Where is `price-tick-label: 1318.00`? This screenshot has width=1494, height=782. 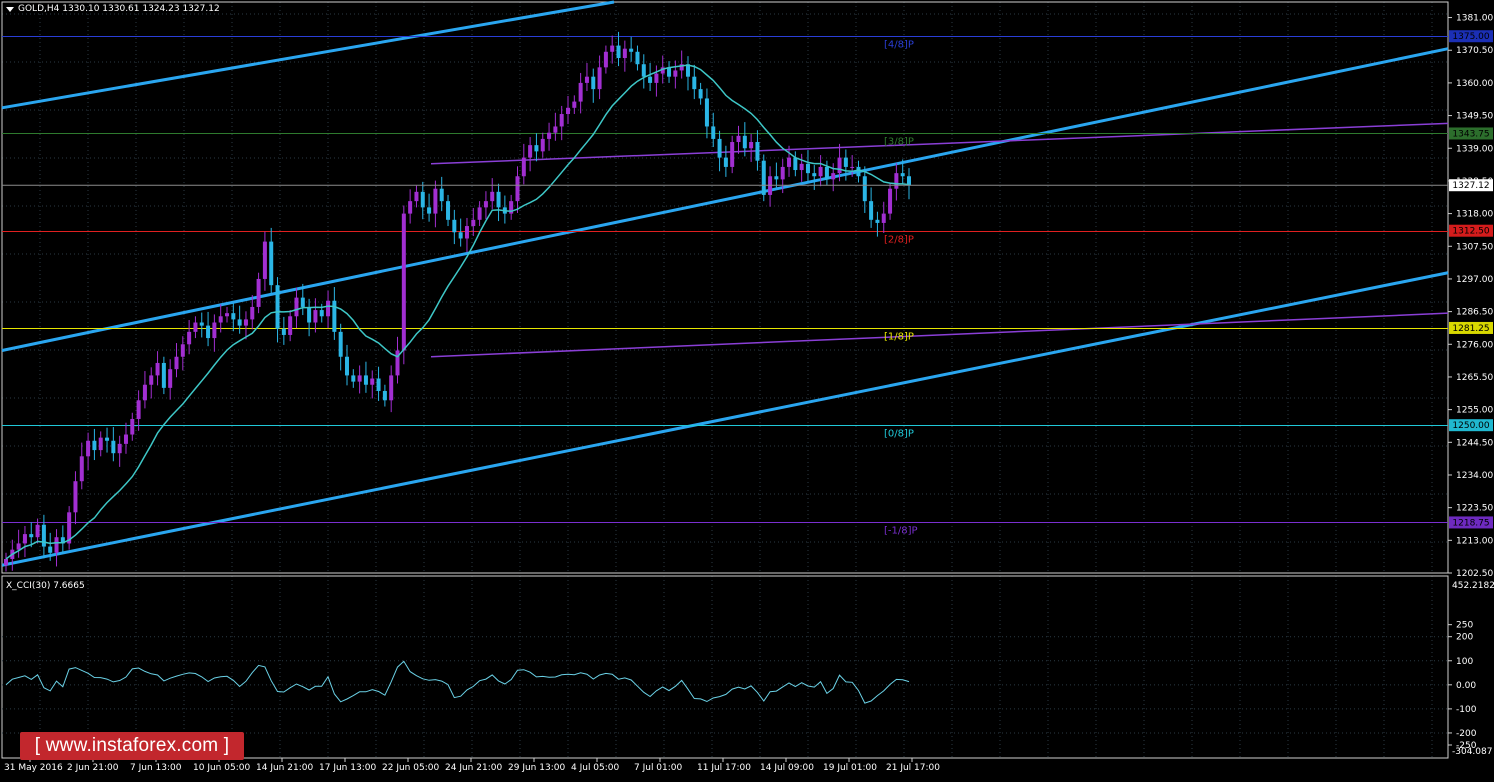 price-tick-label: 1318.00 is located at coordinates (1474, 215).